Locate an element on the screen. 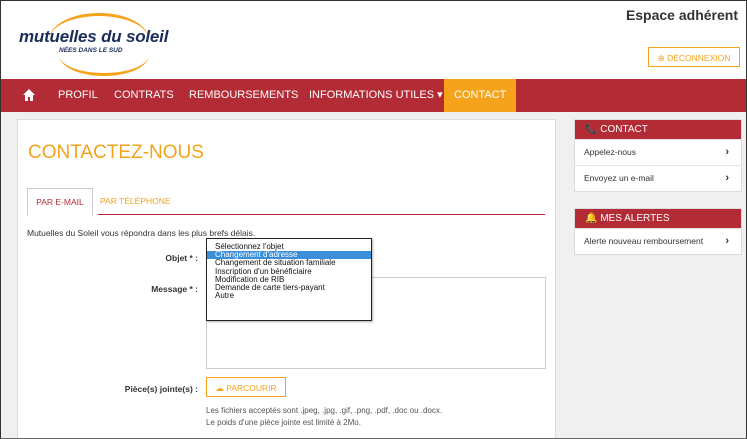  sidebar-item-alerte-remboursement: Alerte nouveau remboursement › is located at coordinates (658, 241).